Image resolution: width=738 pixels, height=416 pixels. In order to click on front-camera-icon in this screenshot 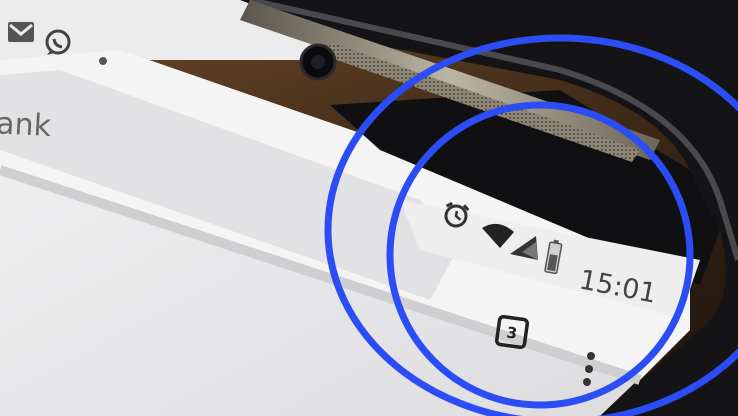, I will do `click(318, 62)`.